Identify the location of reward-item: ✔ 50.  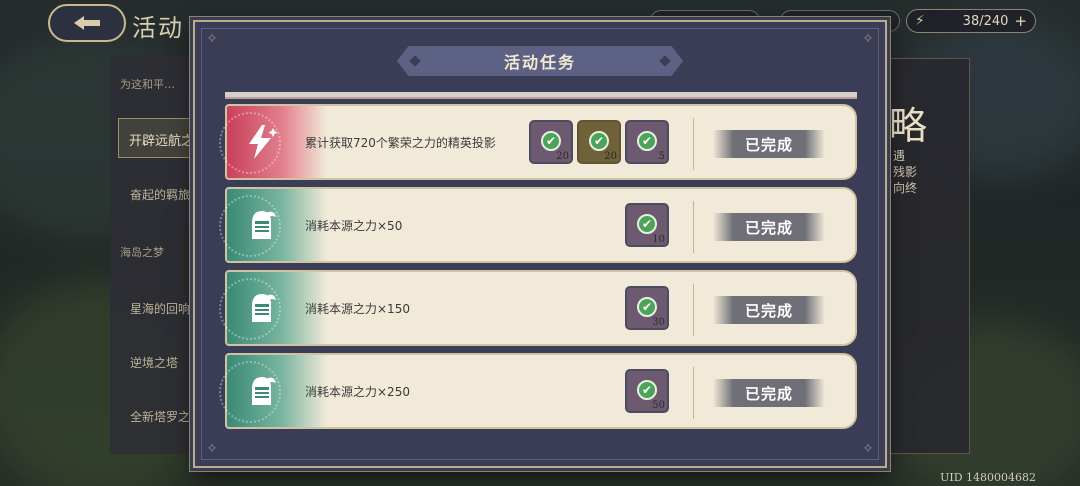
(647, 391).